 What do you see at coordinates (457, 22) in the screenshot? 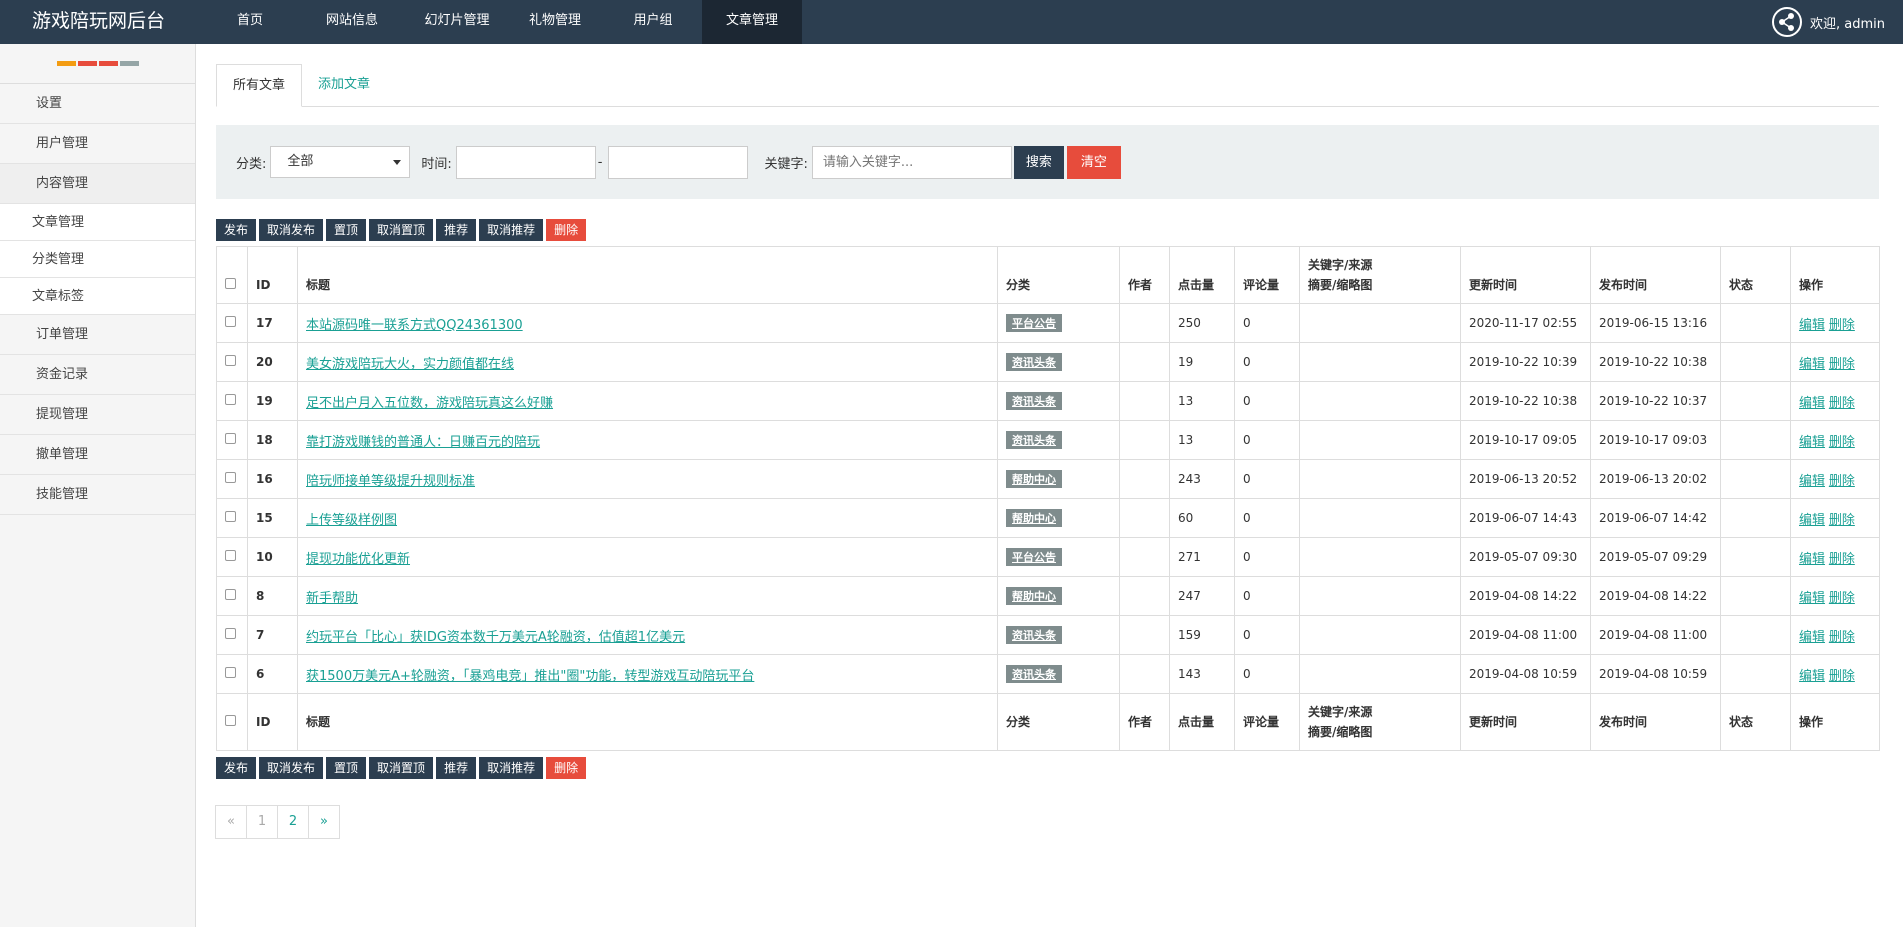
I see `nav-item-2: 幻灯片管理` at bounding box center [457, 22].